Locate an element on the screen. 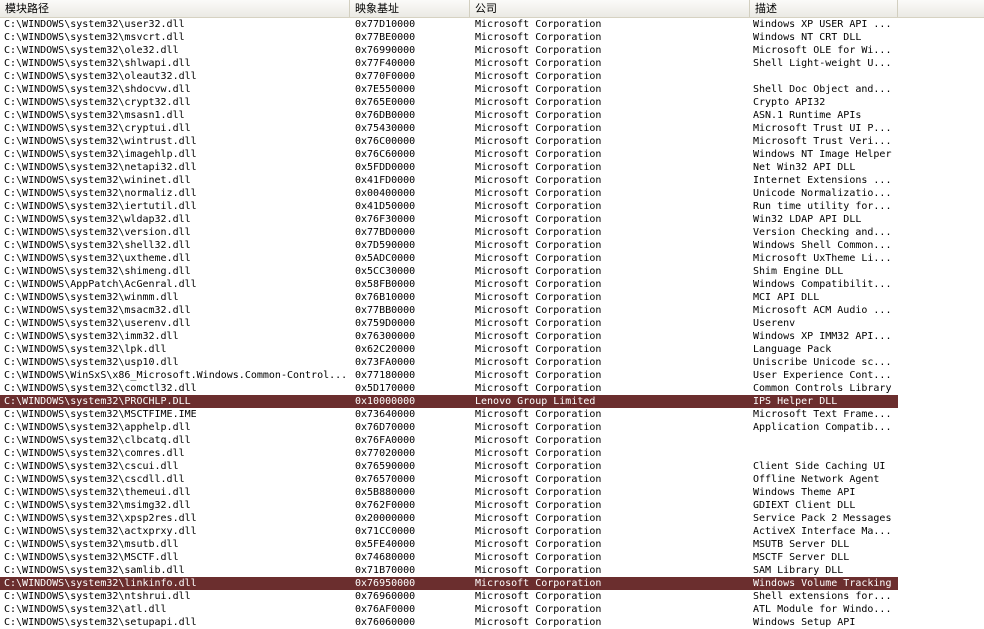 The width and height of the screenshot is (984, 629). cell-base-address: 0x74680000 is located at coordinates (385, 557).